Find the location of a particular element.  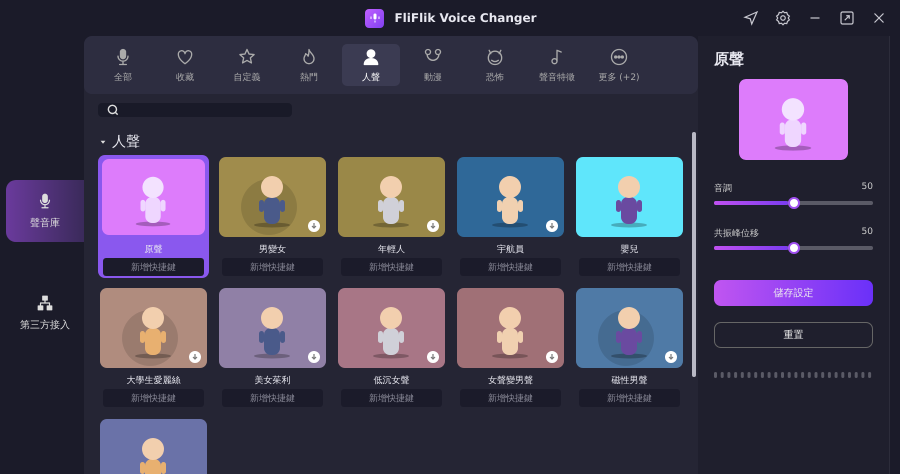

category-tab: 熱門 is located at coordinates (309, 65).